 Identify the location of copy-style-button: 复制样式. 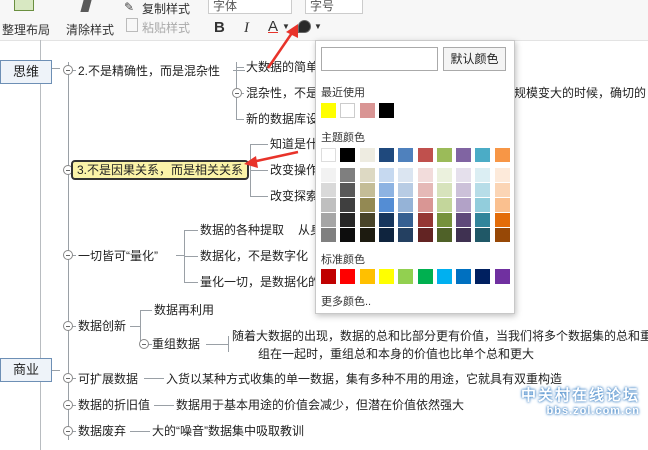
(166, 8).